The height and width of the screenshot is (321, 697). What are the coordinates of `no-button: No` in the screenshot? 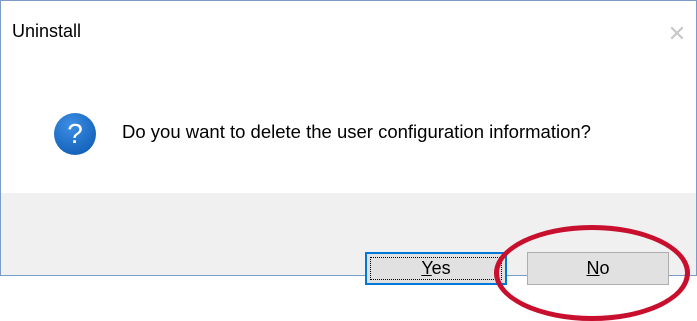 It's located at (598, 268).